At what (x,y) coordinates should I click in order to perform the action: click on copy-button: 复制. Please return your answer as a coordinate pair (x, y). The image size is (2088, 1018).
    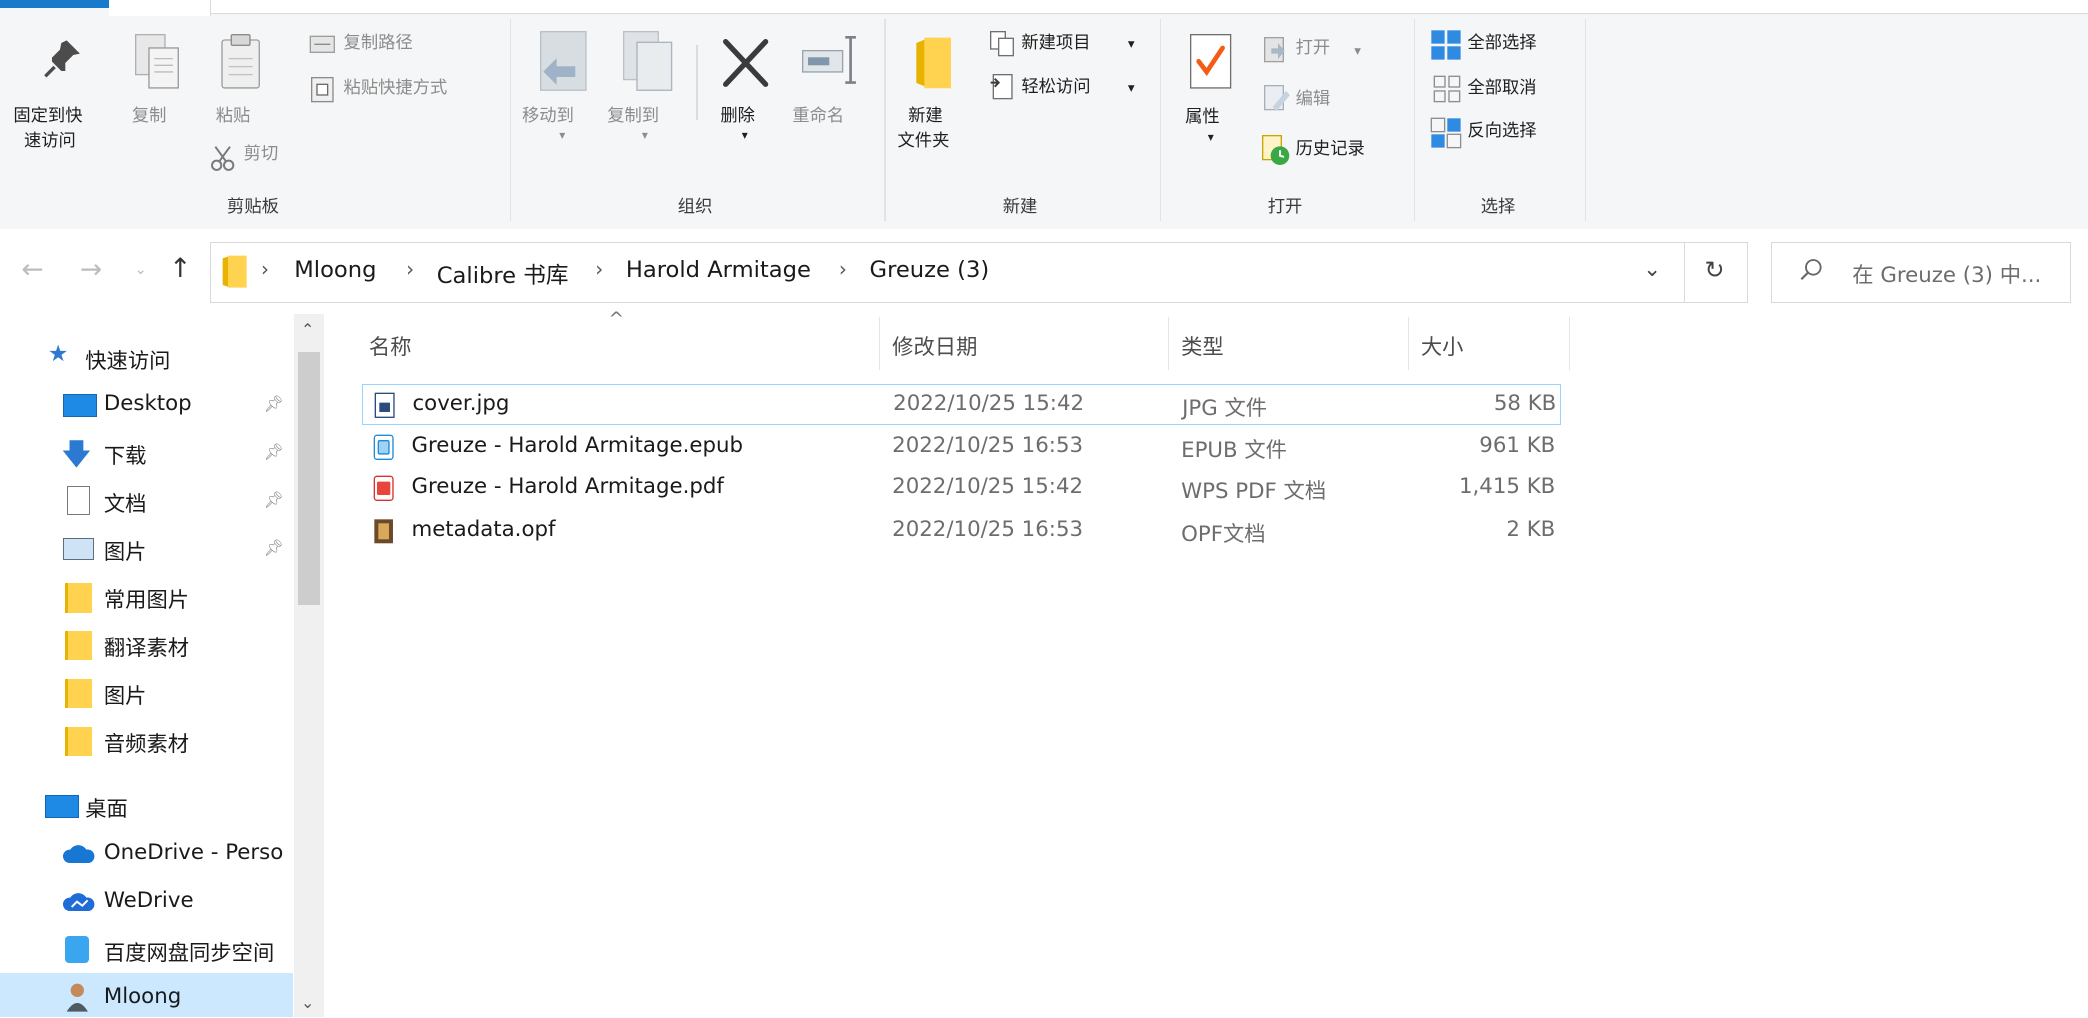
    Looking at the image, I should click on (149, 116).